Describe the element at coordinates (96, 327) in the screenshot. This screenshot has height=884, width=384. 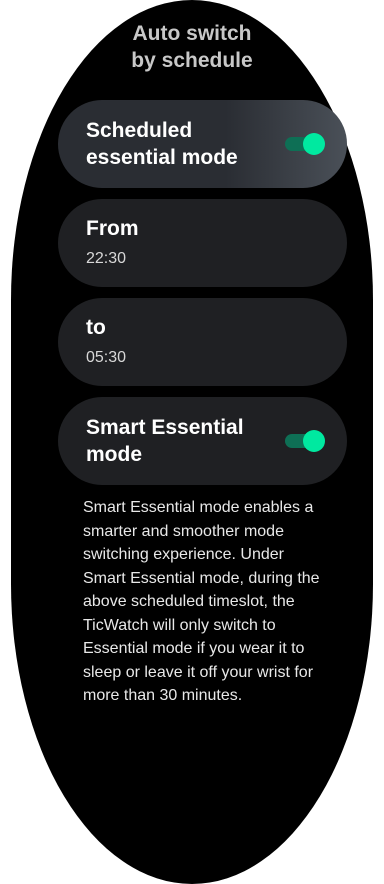
I see `to-label: to` at that location.